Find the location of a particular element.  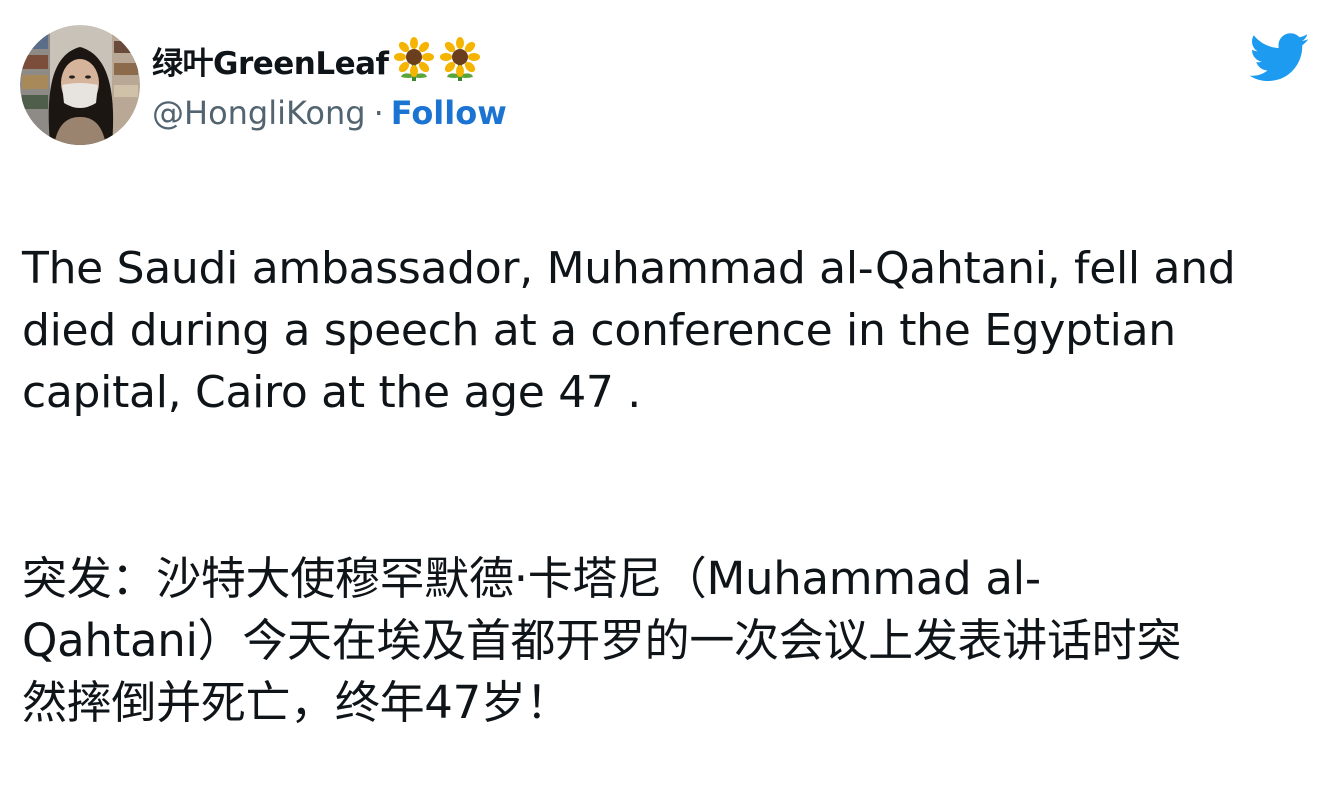

author-handle: @HongliKong is located at coordinates (259, 113).